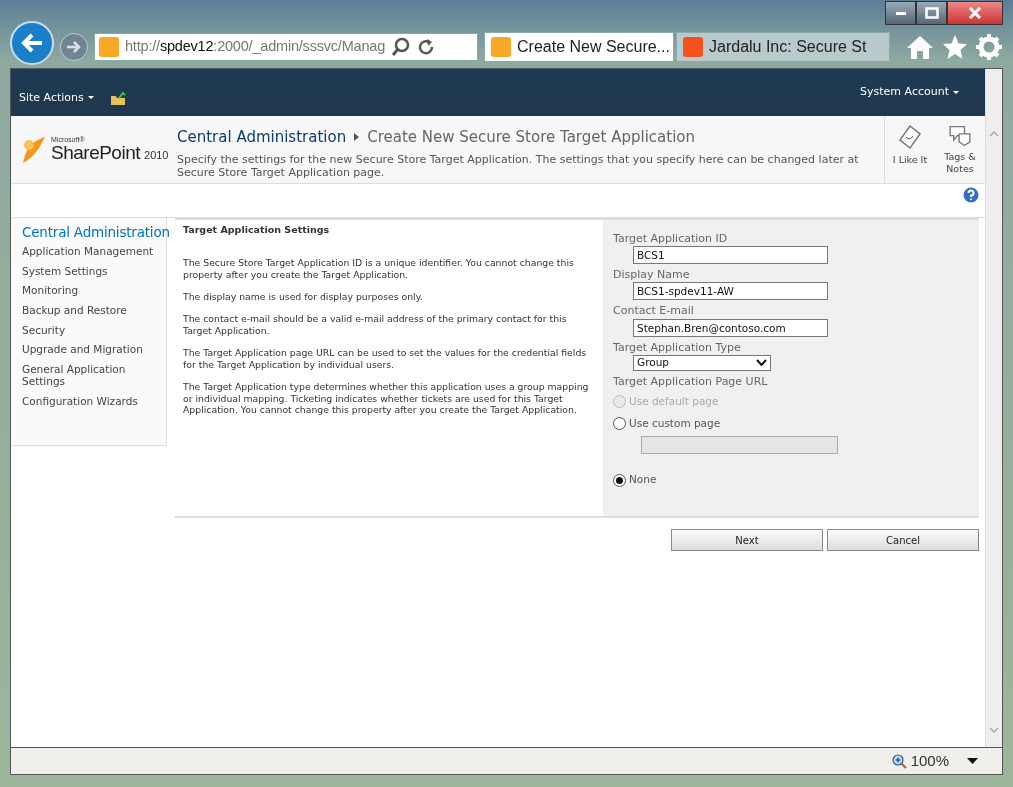 The width and height of the screenshot is (1013, 787). Describe the element at coordinates (693, 47) in the screenshot. I see `blog-icon` at that location.